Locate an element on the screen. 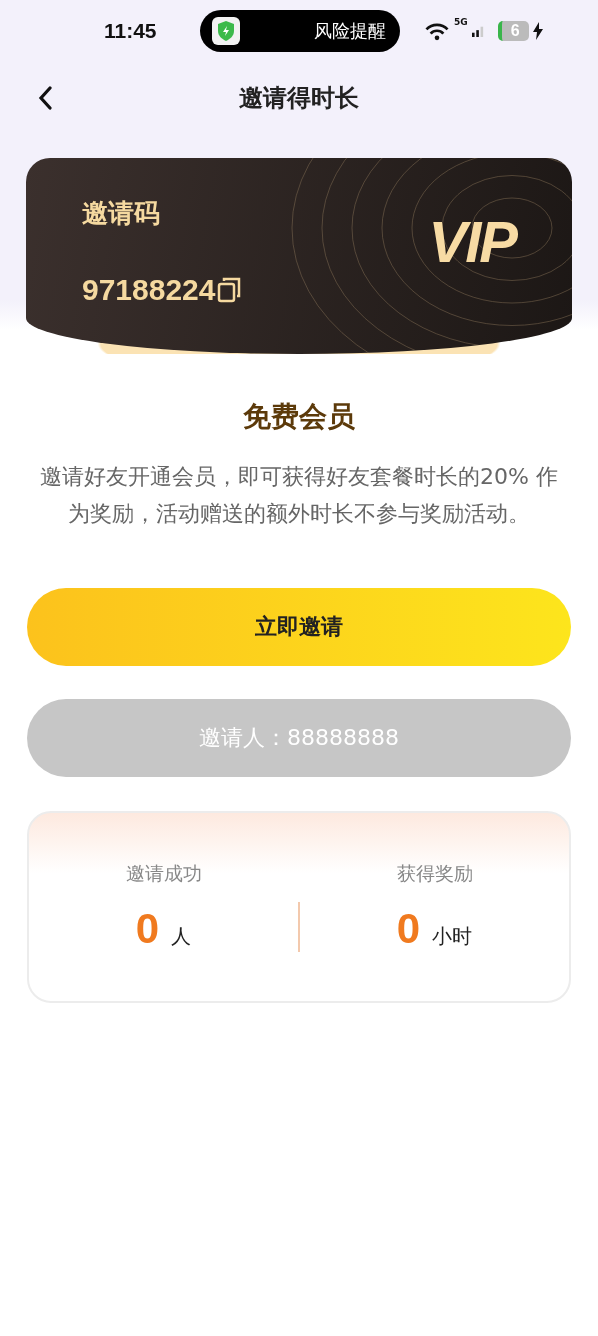 This screenshot has height=1336, width=598. back-icon is located at coordinates (45, 98).